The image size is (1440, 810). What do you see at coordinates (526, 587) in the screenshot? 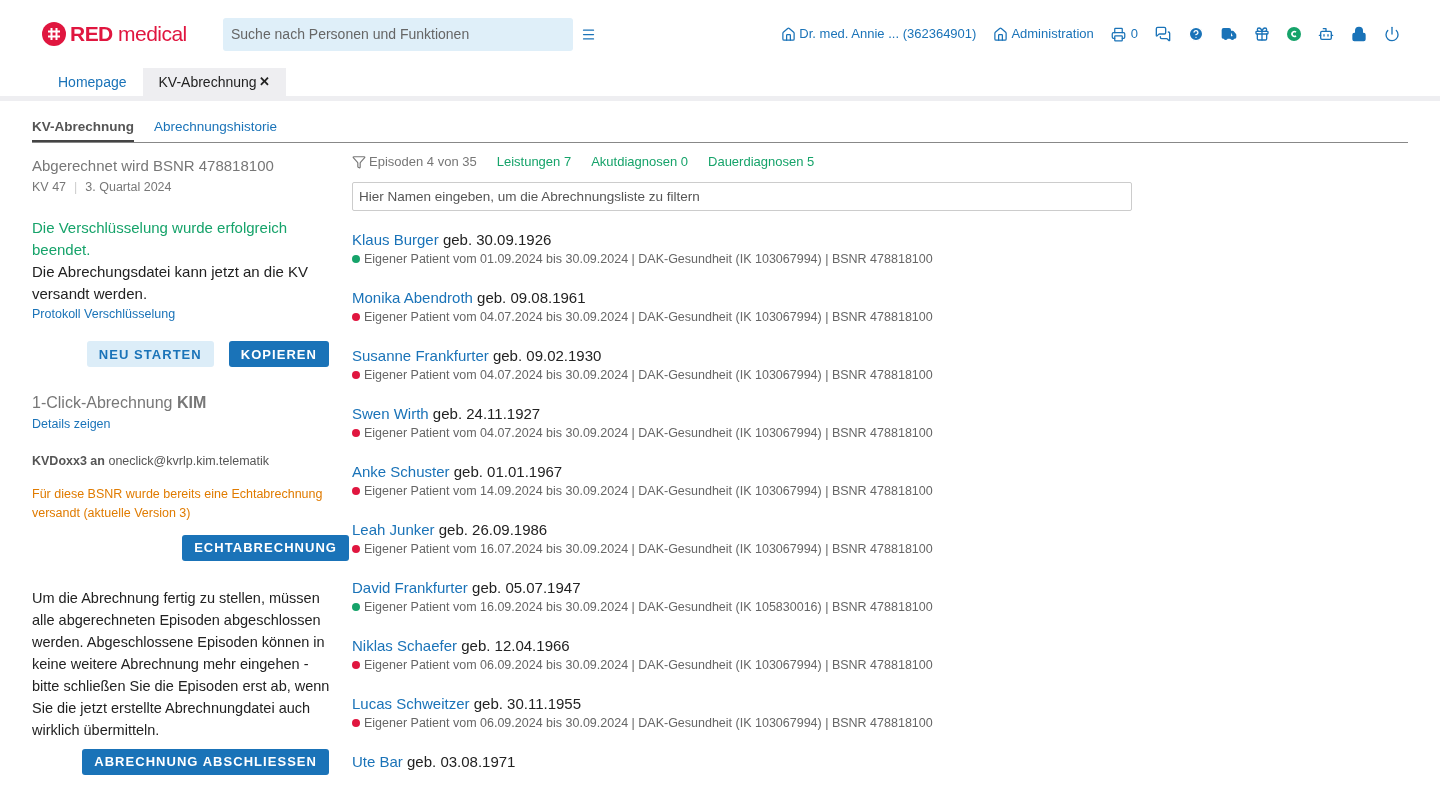
I see `birth-date: geb. 05.07.1947` at bounding box center [526, 587].